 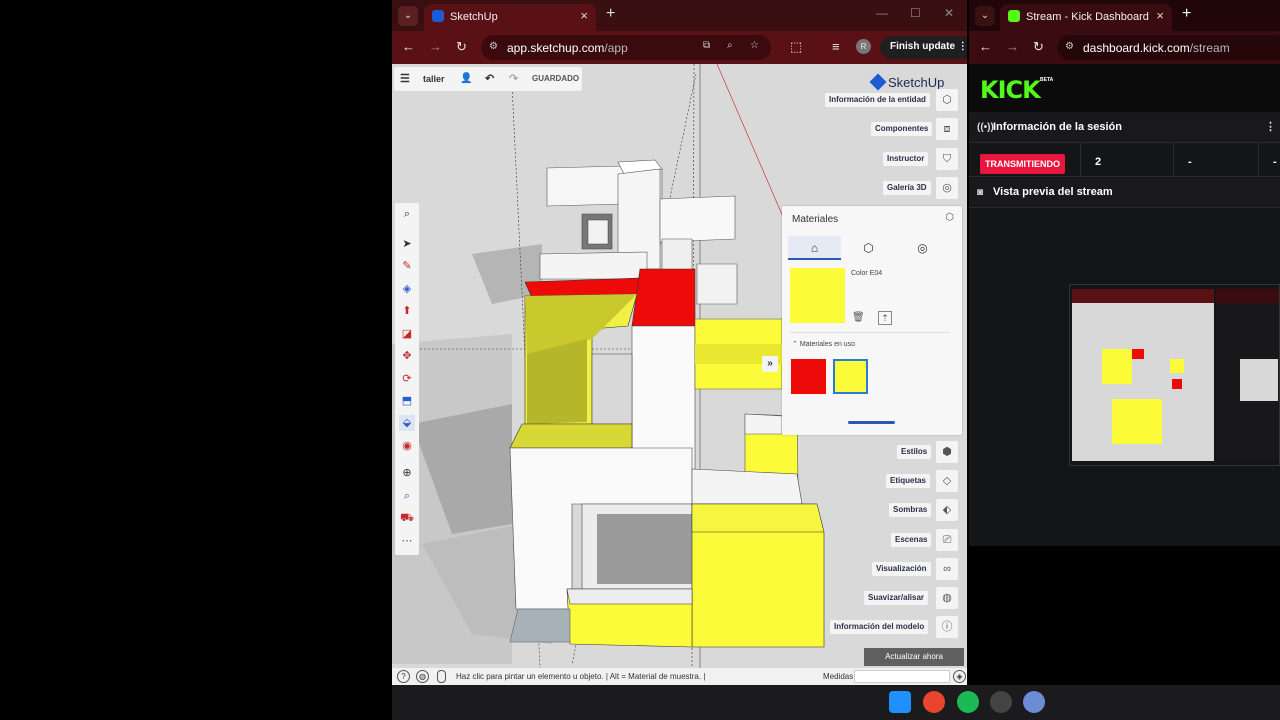 What do you see at coordinates (947, 188) in the screenshot?
I see `gallery-3d-icon: ◎` at bounding box center [947, 188].